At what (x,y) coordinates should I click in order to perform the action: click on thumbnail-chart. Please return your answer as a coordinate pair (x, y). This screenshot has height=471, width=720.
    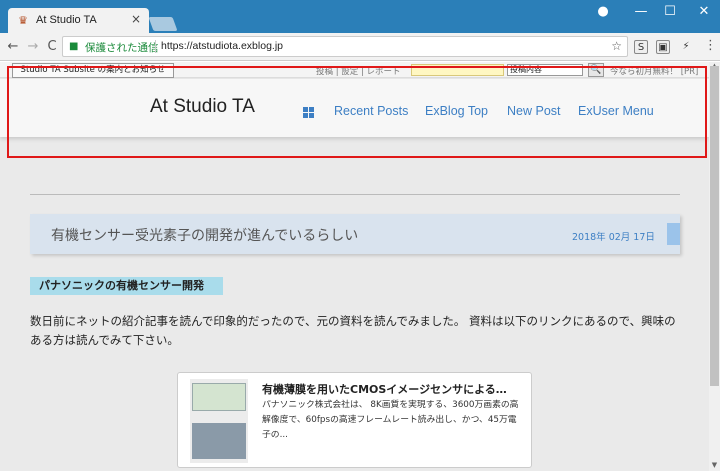
    Looking at the image, I should click on (219, 397).